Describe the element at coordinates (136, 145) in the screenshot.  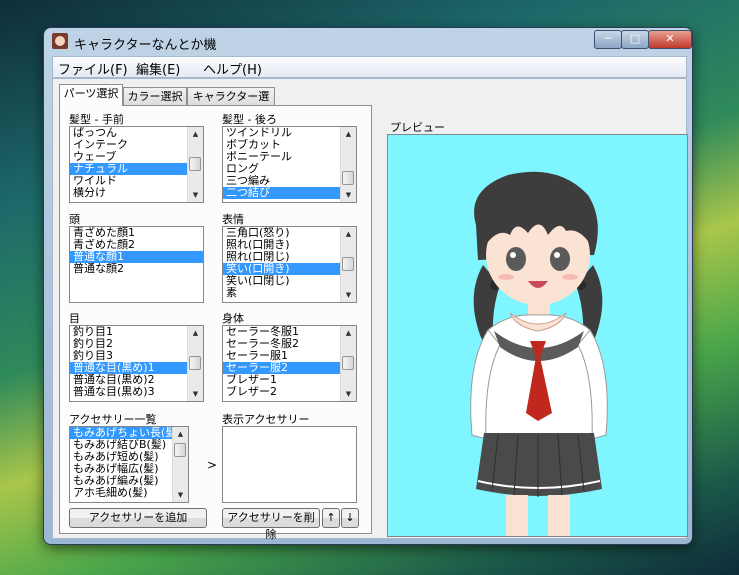
I see `list-item: インテーク` at that location.